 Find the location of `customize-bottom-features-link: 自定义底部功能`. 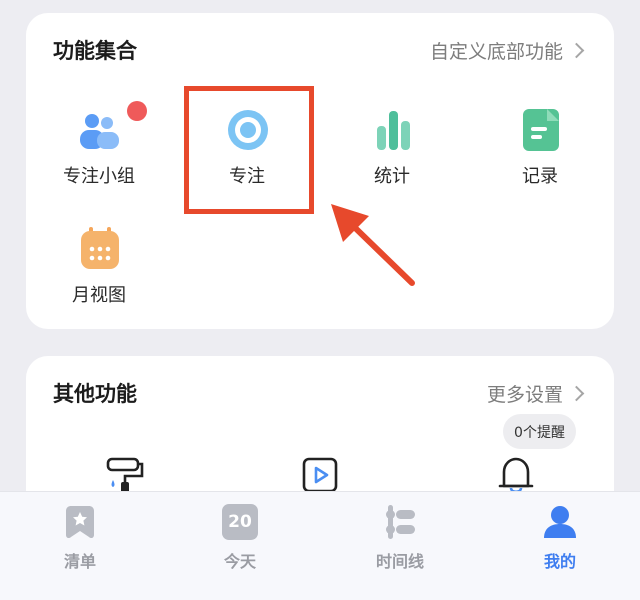

customize-bottom-features-link: 自定义底部功能 is located at coordinates (507, 50).